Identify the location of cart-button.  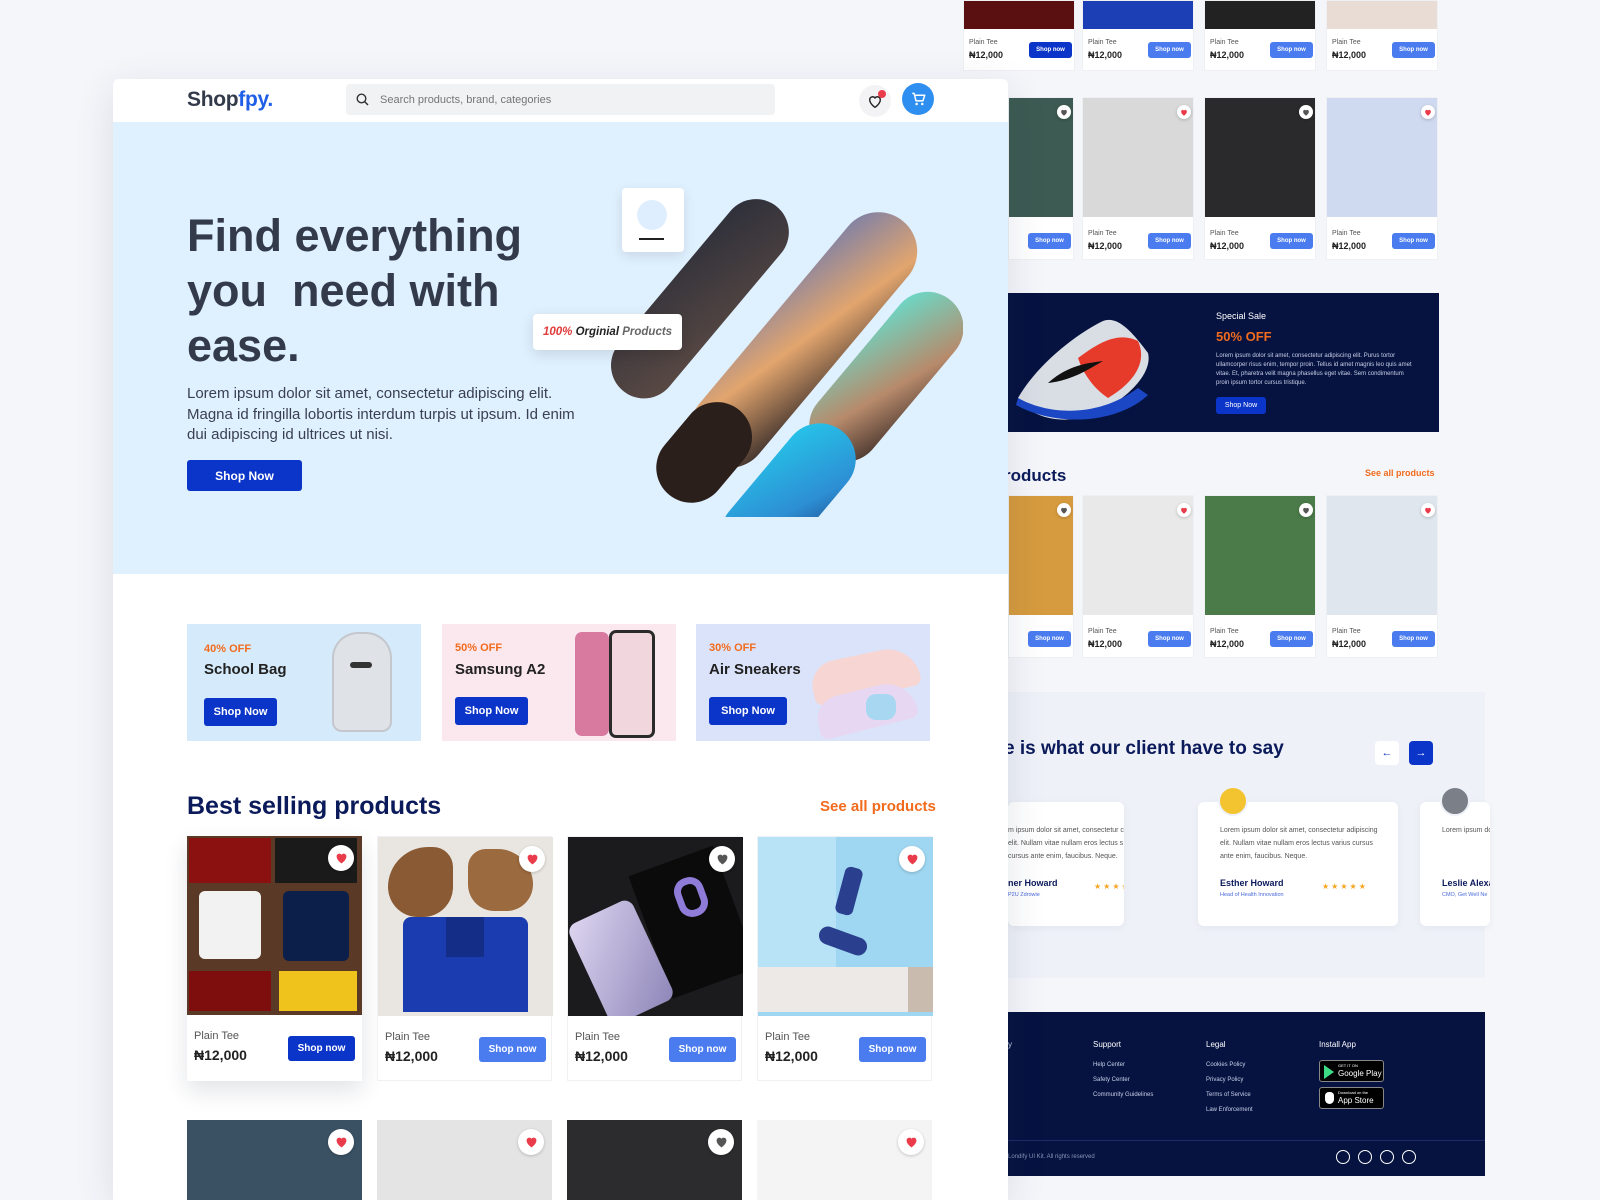
(918, 99).